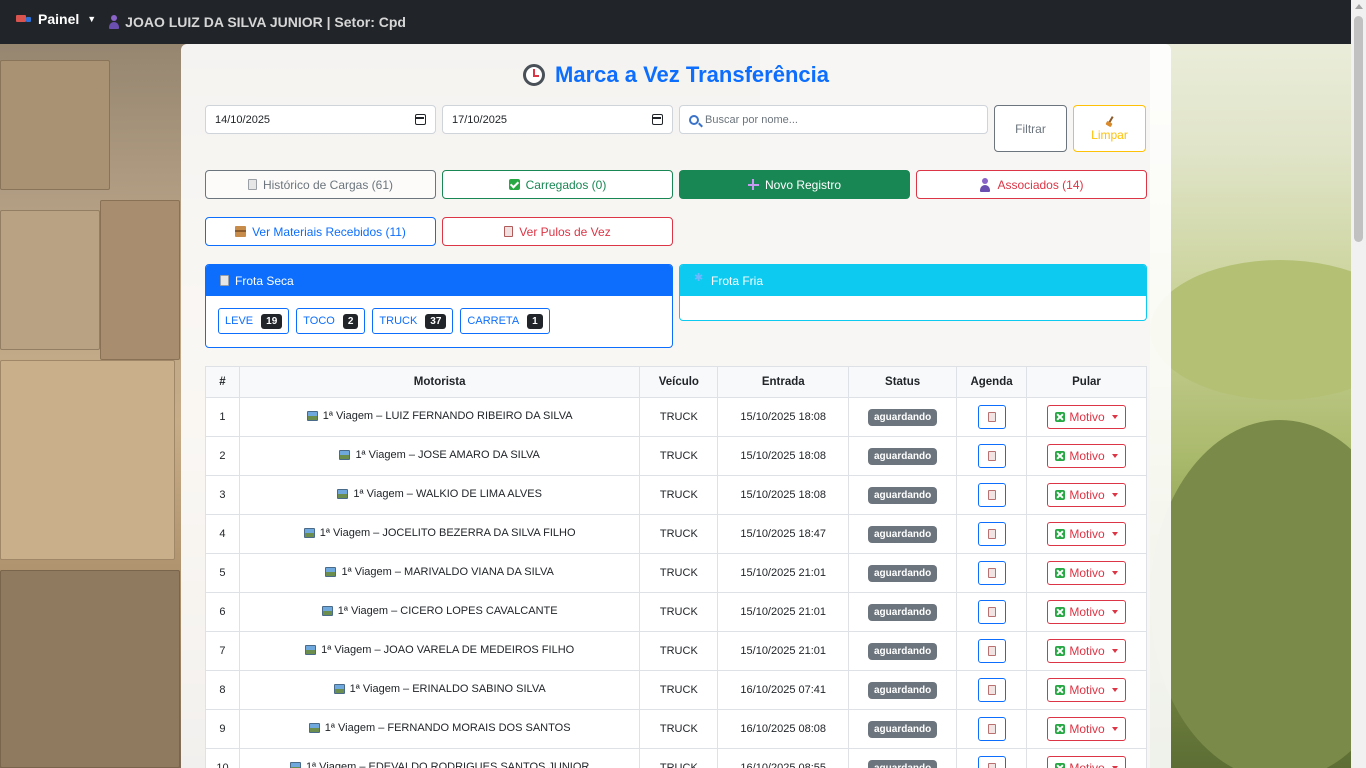 The width and height of the screenshot is (1366, 768). What do you see at coordinates (114, 22) in the screenshot?
I see `person-icon` at bounding box center [114, 22].